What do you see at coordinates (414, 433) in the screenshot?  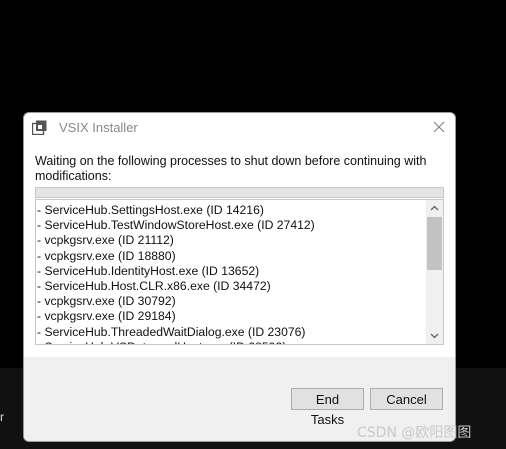 I see `watermark: CSDN @欧阳图图` at bounding box center [414, 433].